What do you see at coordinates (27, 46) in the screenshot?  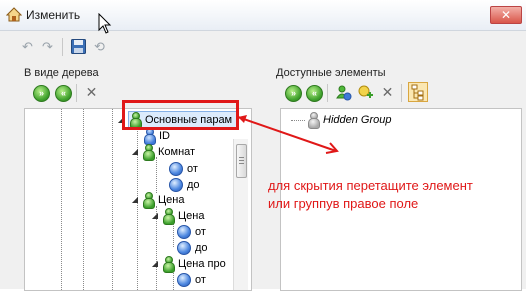 I see `undo-icon: ↶` at bounding box center [27, 46].